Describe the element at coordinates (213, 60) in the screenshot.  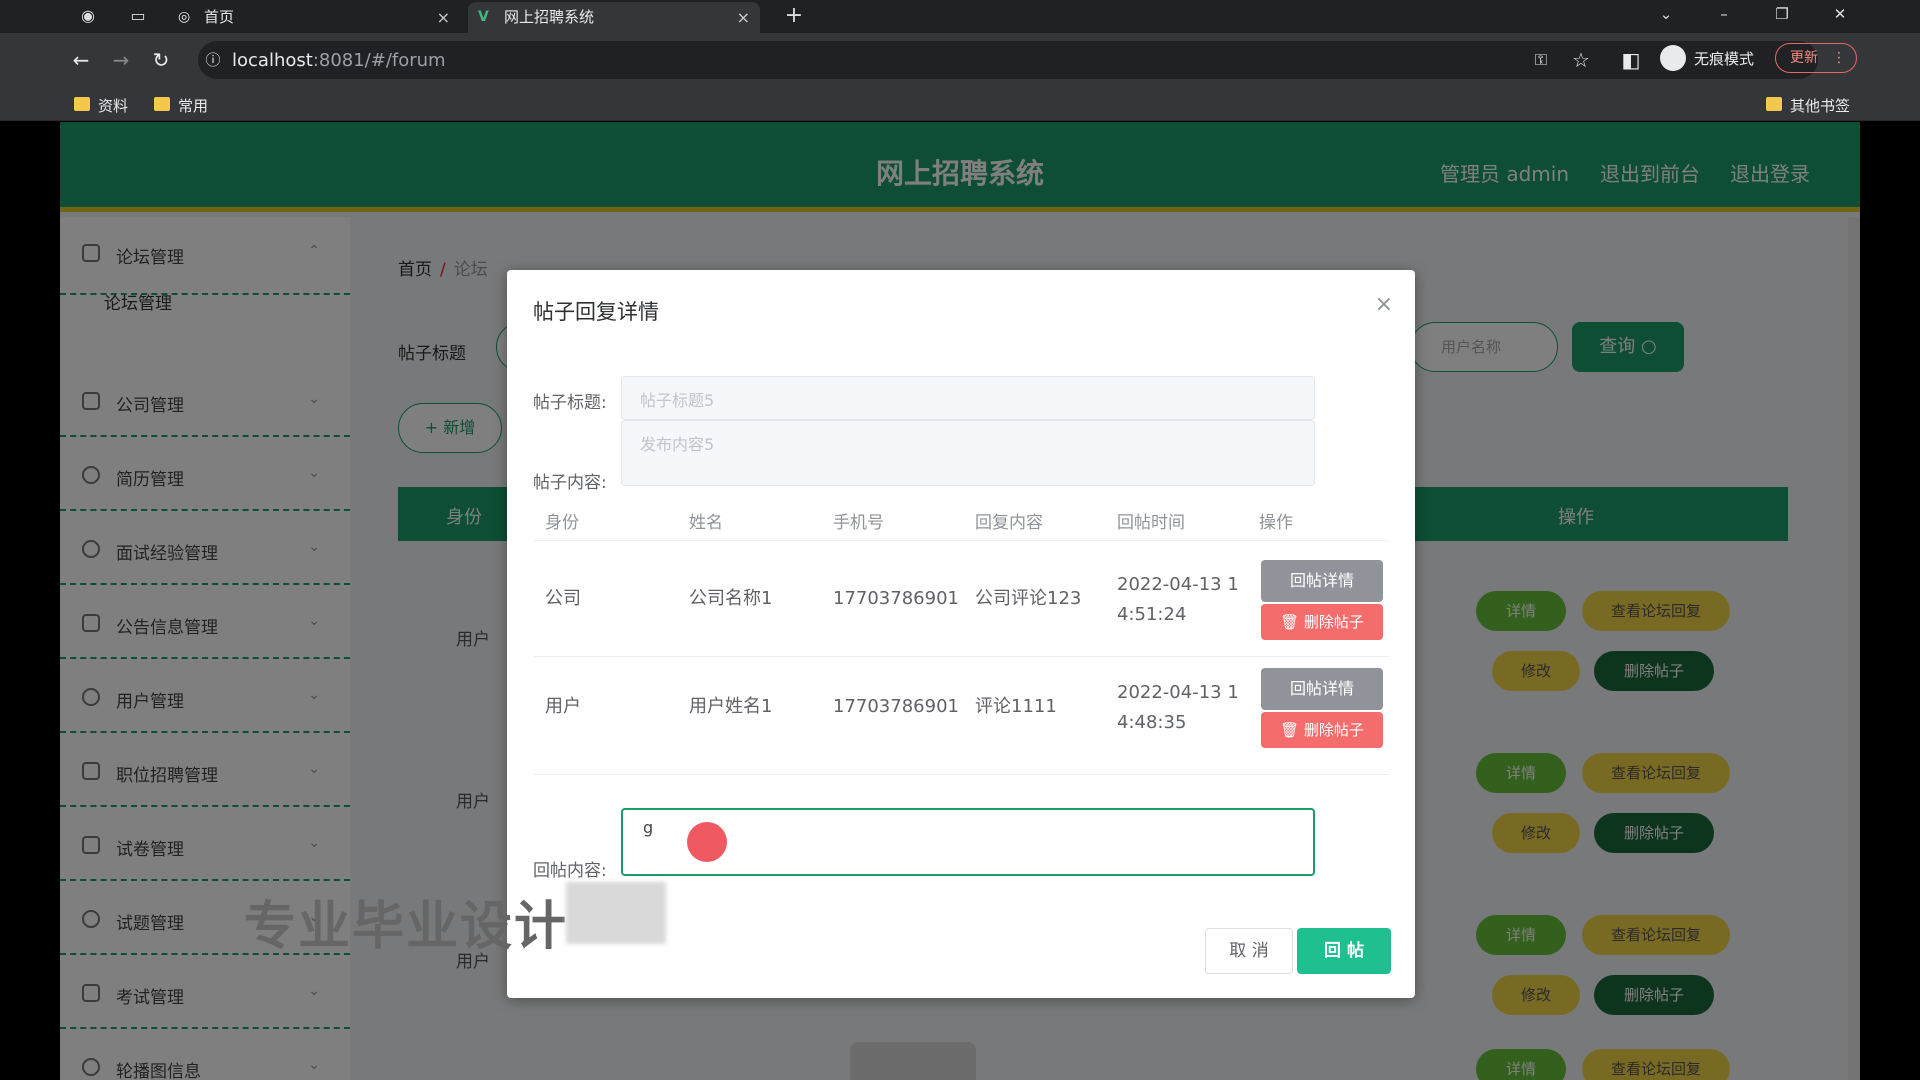
I see `info-icon: ⓘ` at that location.